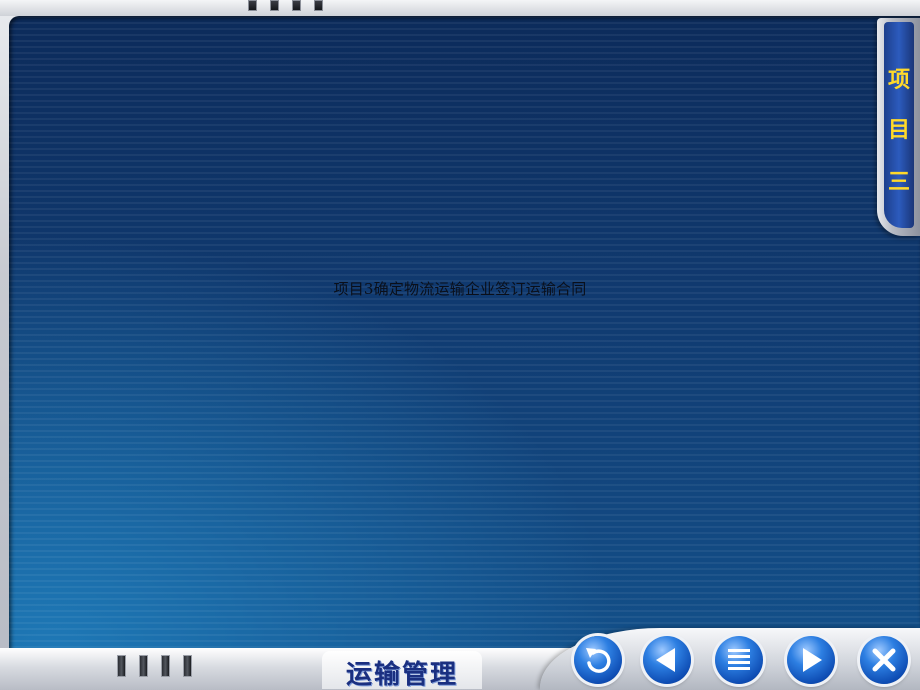 The height and width of the screenshot is (690, 920). I want to click on next-arrow-icon, so click(812, 660).